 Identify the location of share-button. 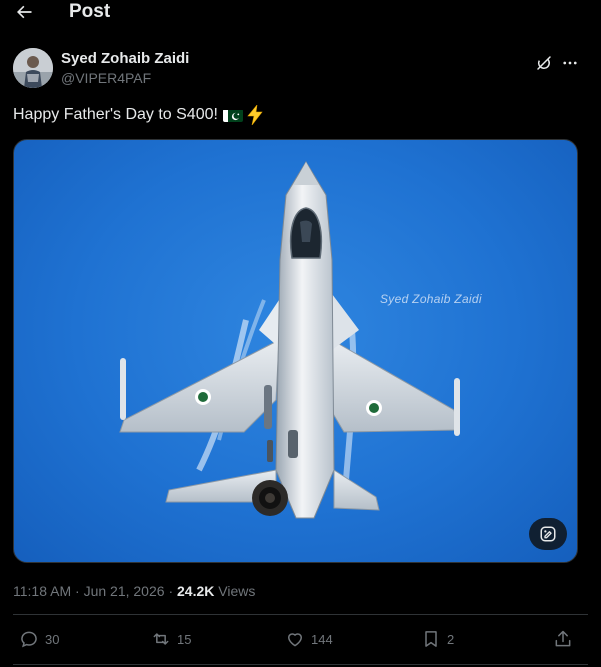
(563, 639).